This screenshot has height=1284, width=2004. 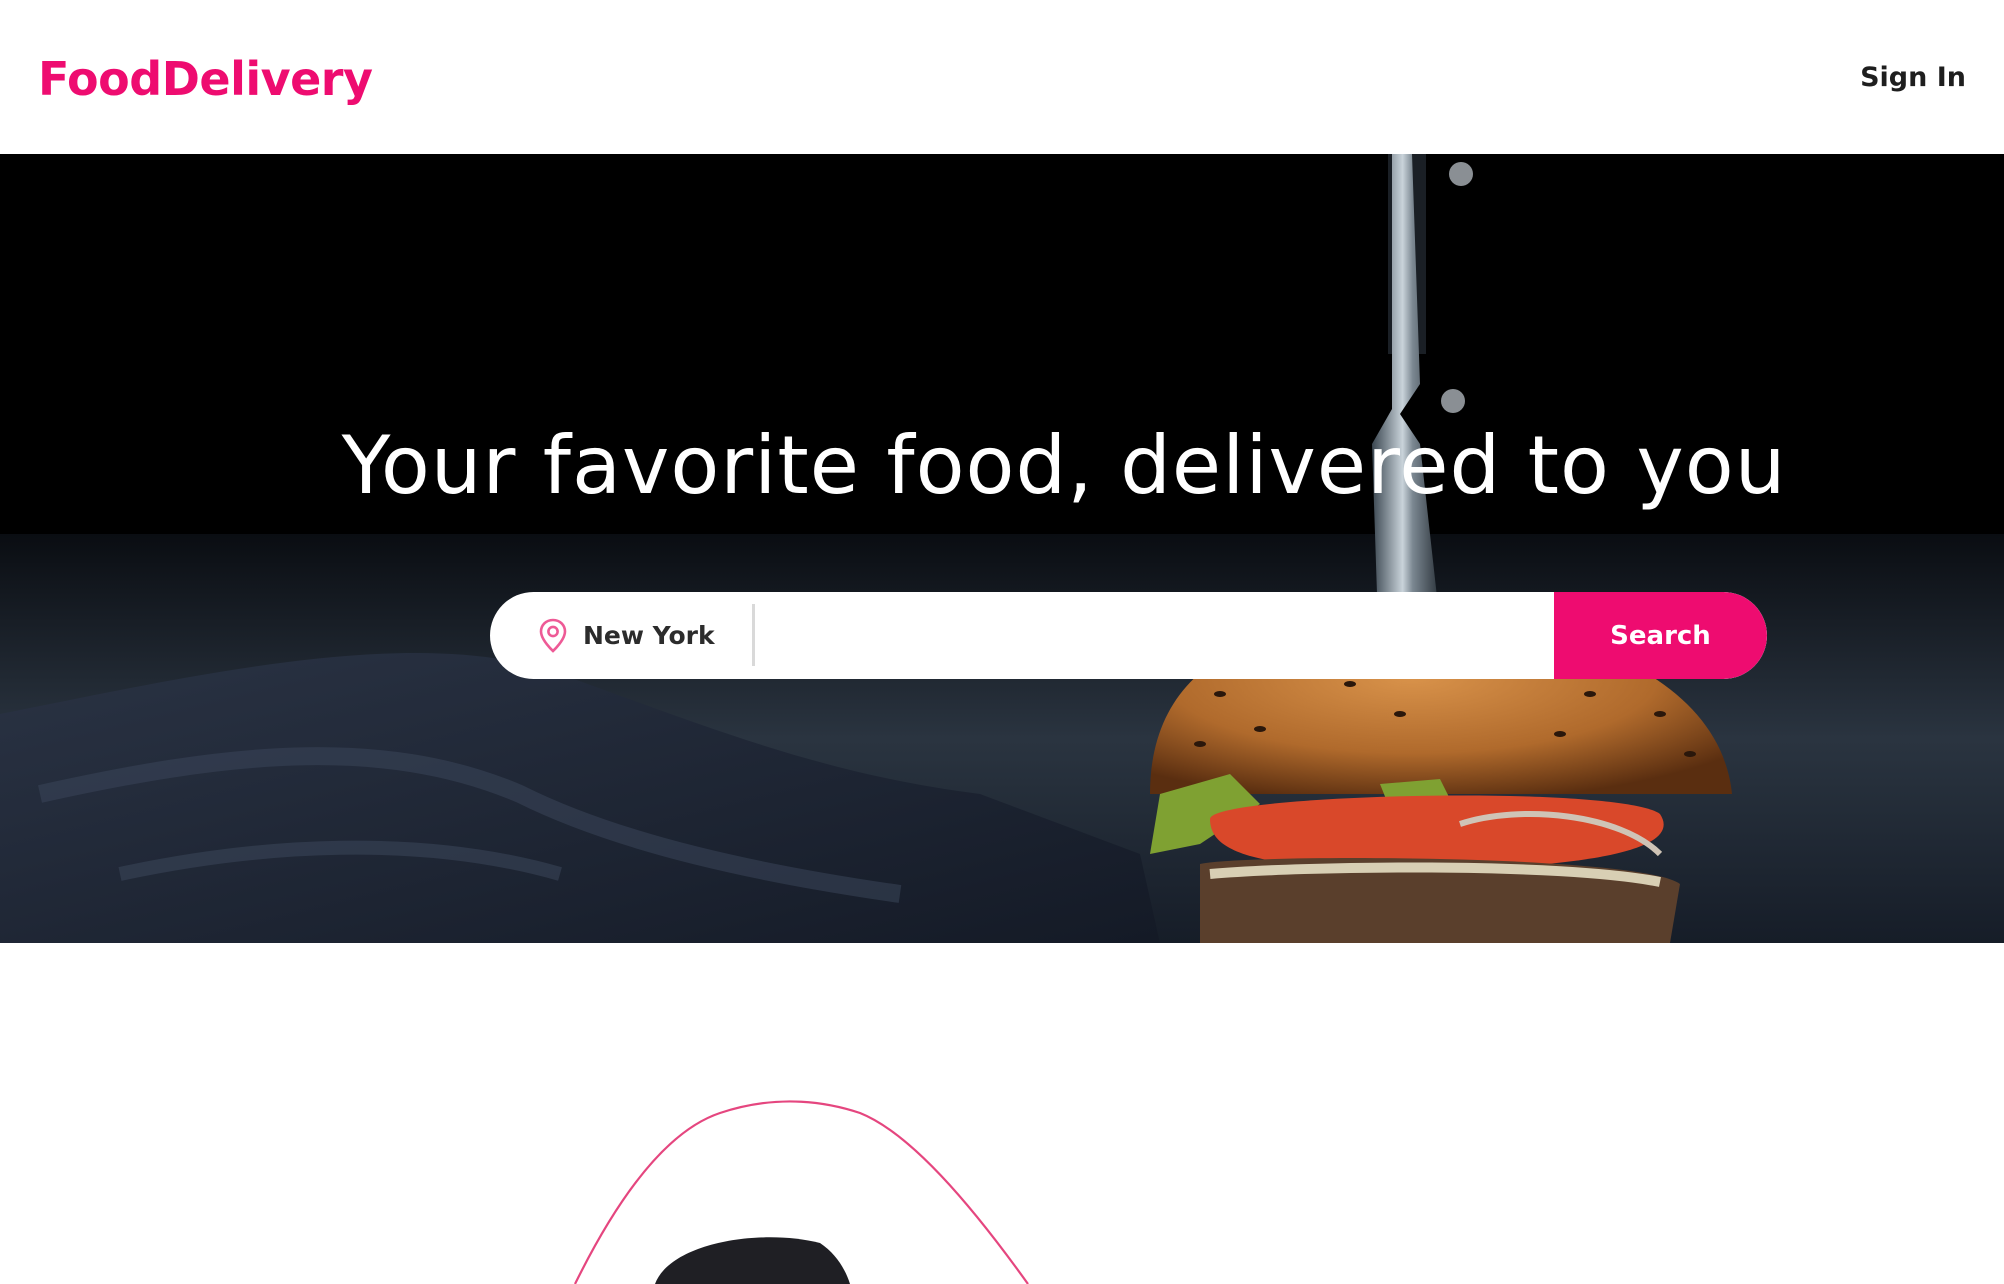 What do you see at coordinates (753, 635) in the screenshot?
I see `search-divider` at bounding box center [753, 635].